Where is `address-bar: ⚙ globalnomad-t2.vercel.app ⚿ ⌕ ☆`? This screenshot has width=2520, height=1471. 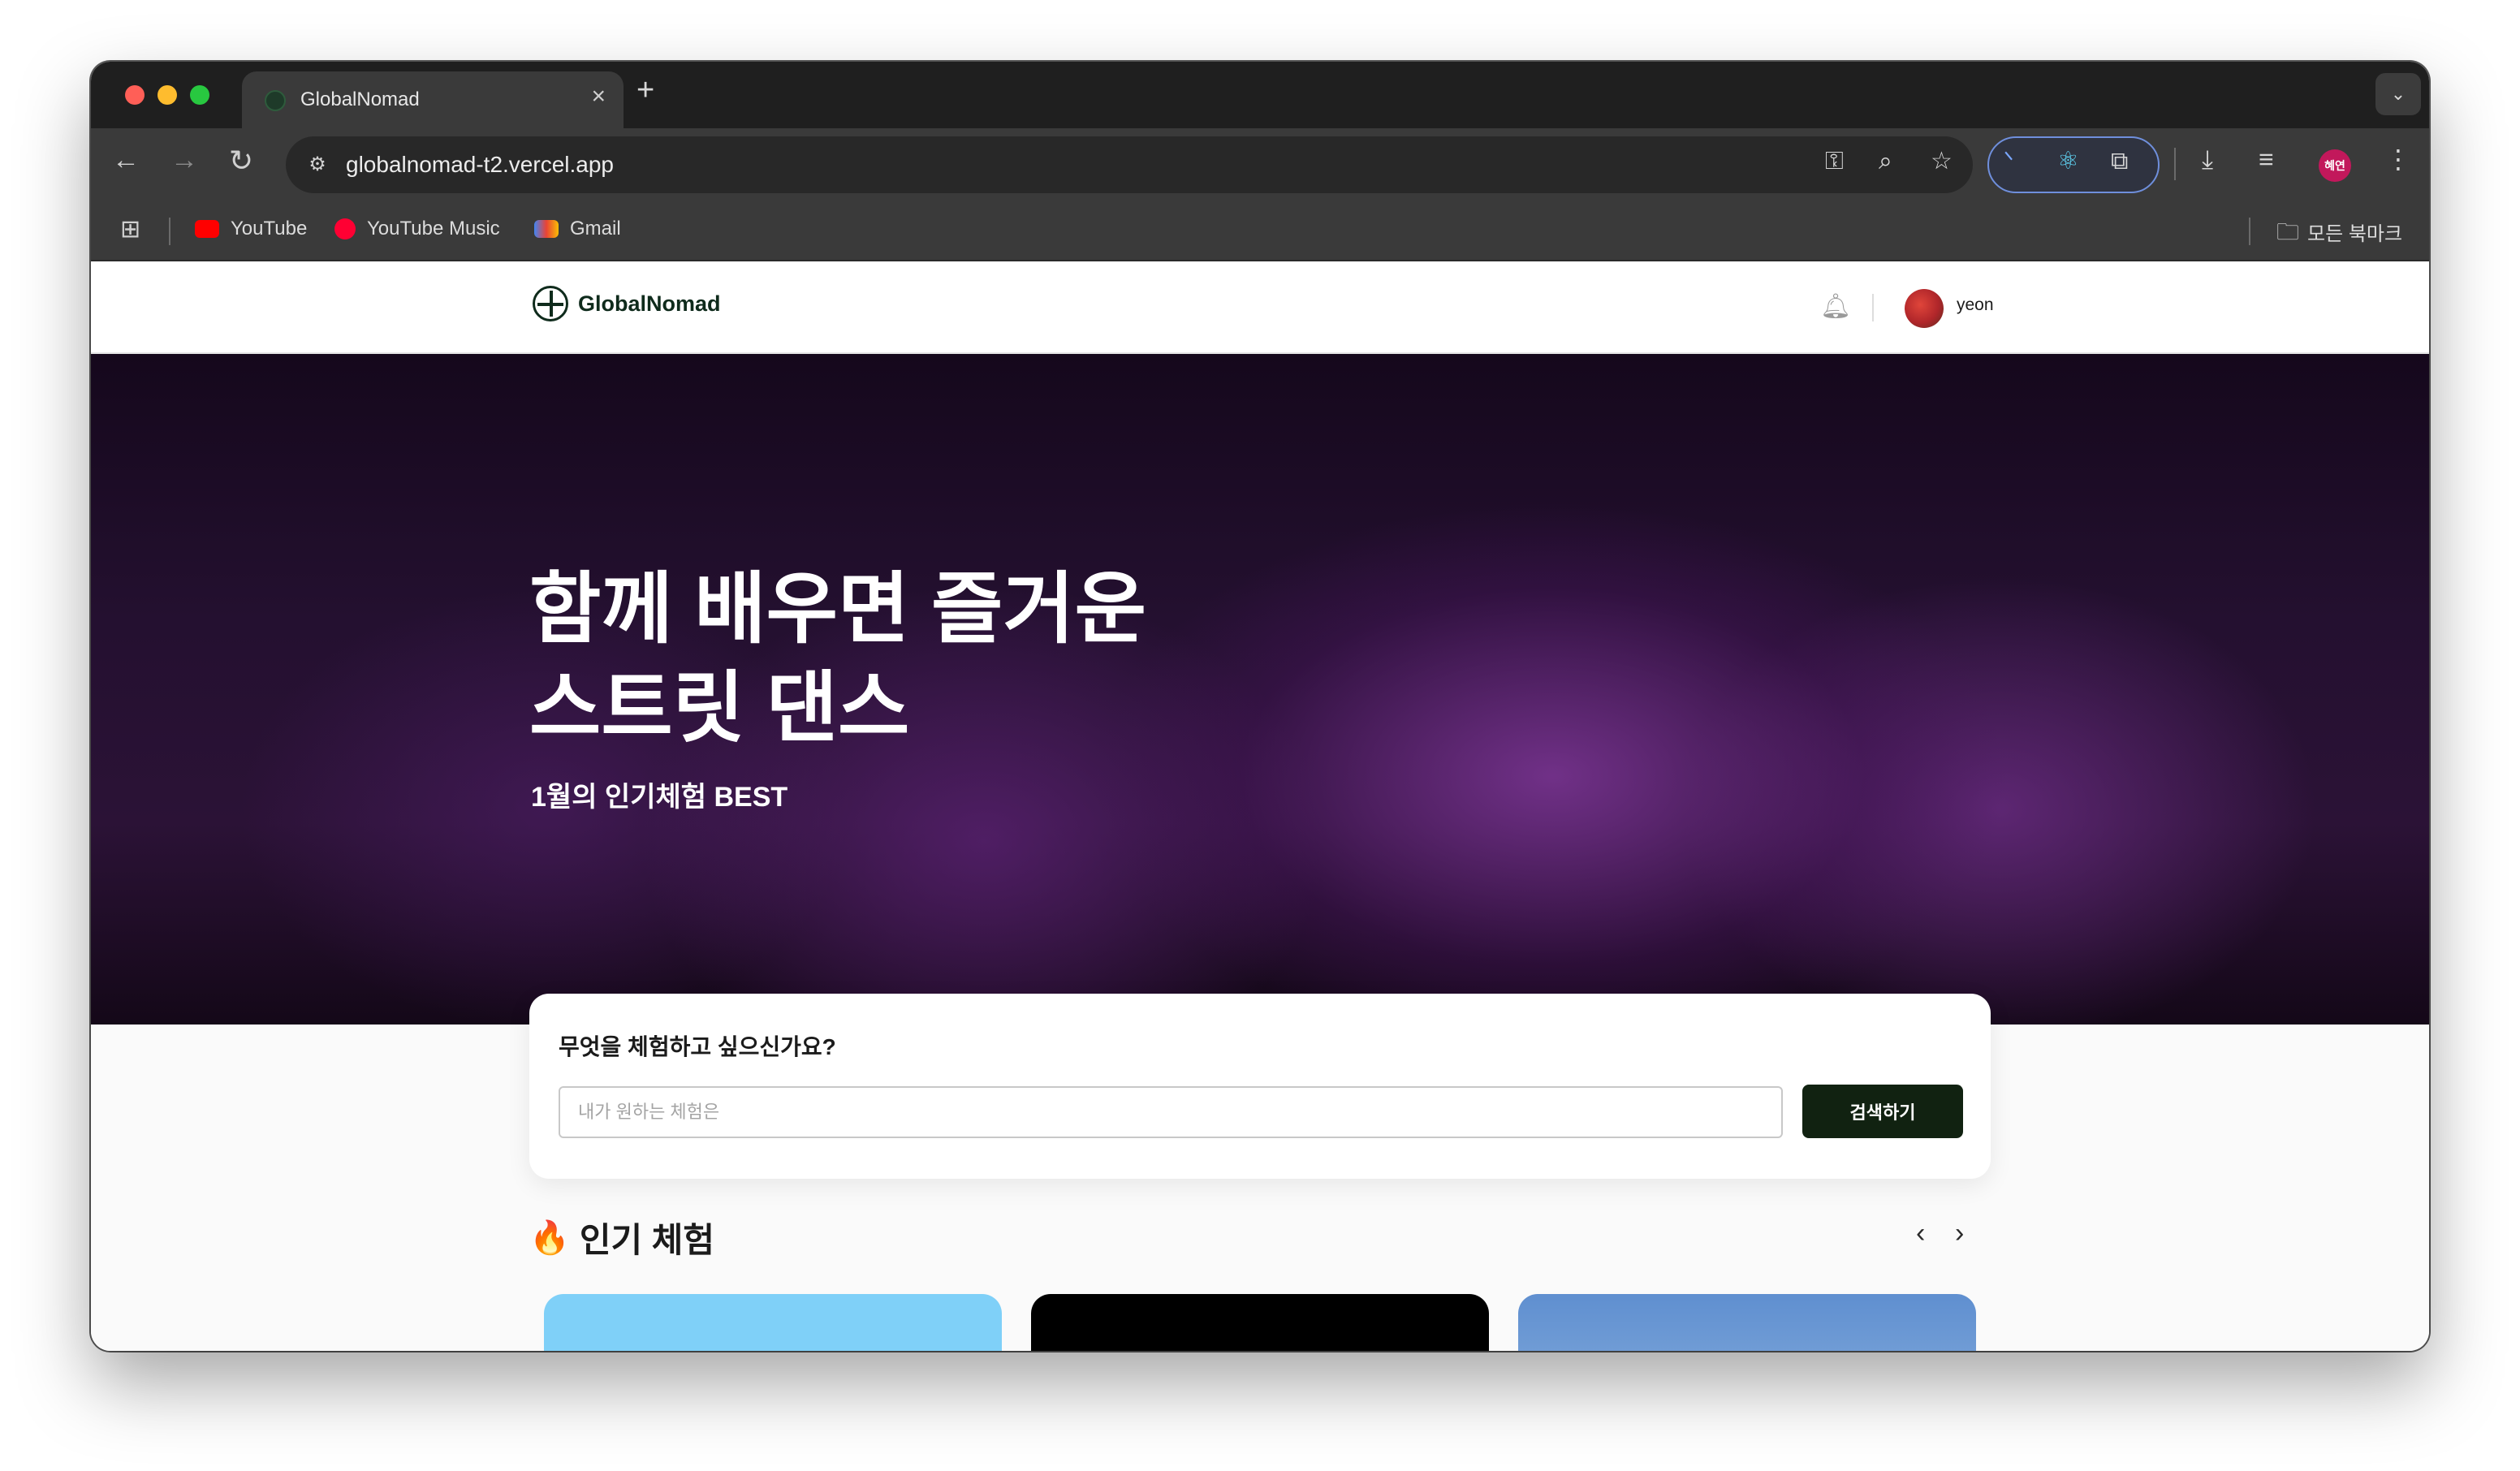 address-bar: ⚙ globalnomad-t2.vercel.app ⚿ ⌕ ☆ is located at coordinates (1129, 164).